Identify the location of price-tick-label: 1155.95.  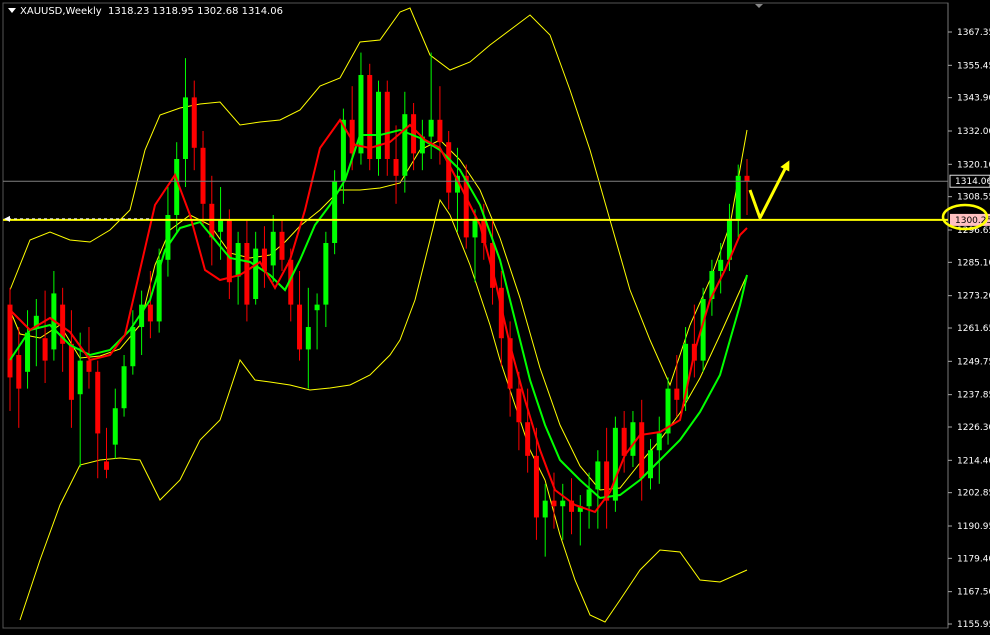
(973, 625).